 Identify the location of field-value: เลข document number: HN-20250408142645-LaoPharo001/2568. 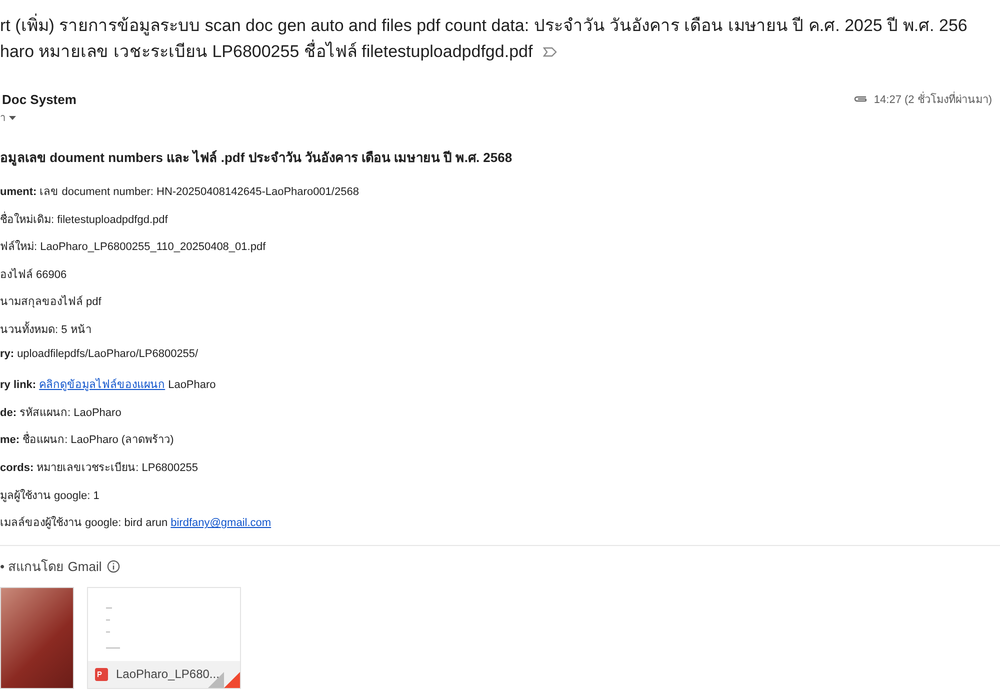
(199, 192).